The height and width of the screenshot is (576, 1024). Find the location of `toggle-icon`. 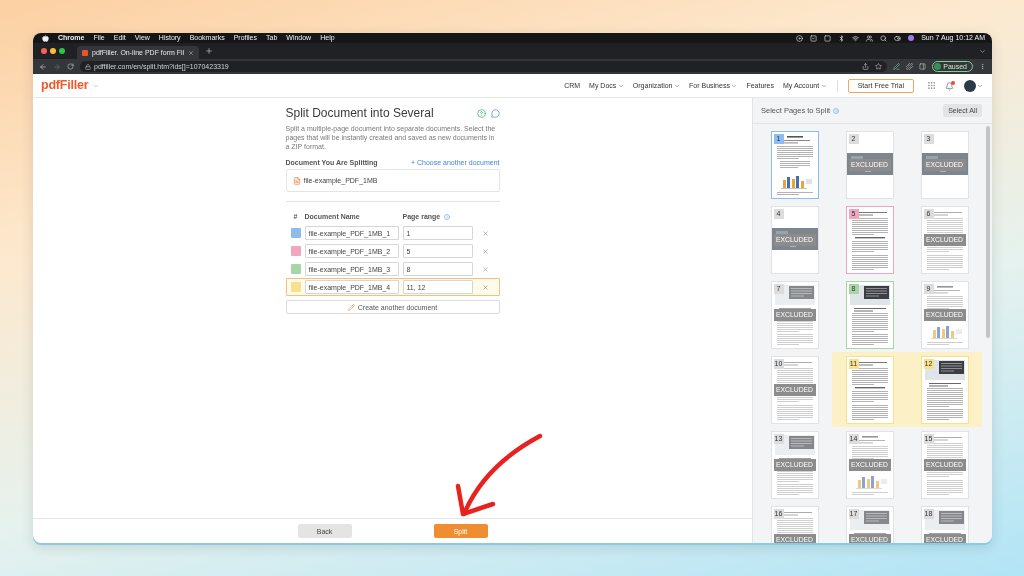

toggle-icon is located at coordinates (898, 38).